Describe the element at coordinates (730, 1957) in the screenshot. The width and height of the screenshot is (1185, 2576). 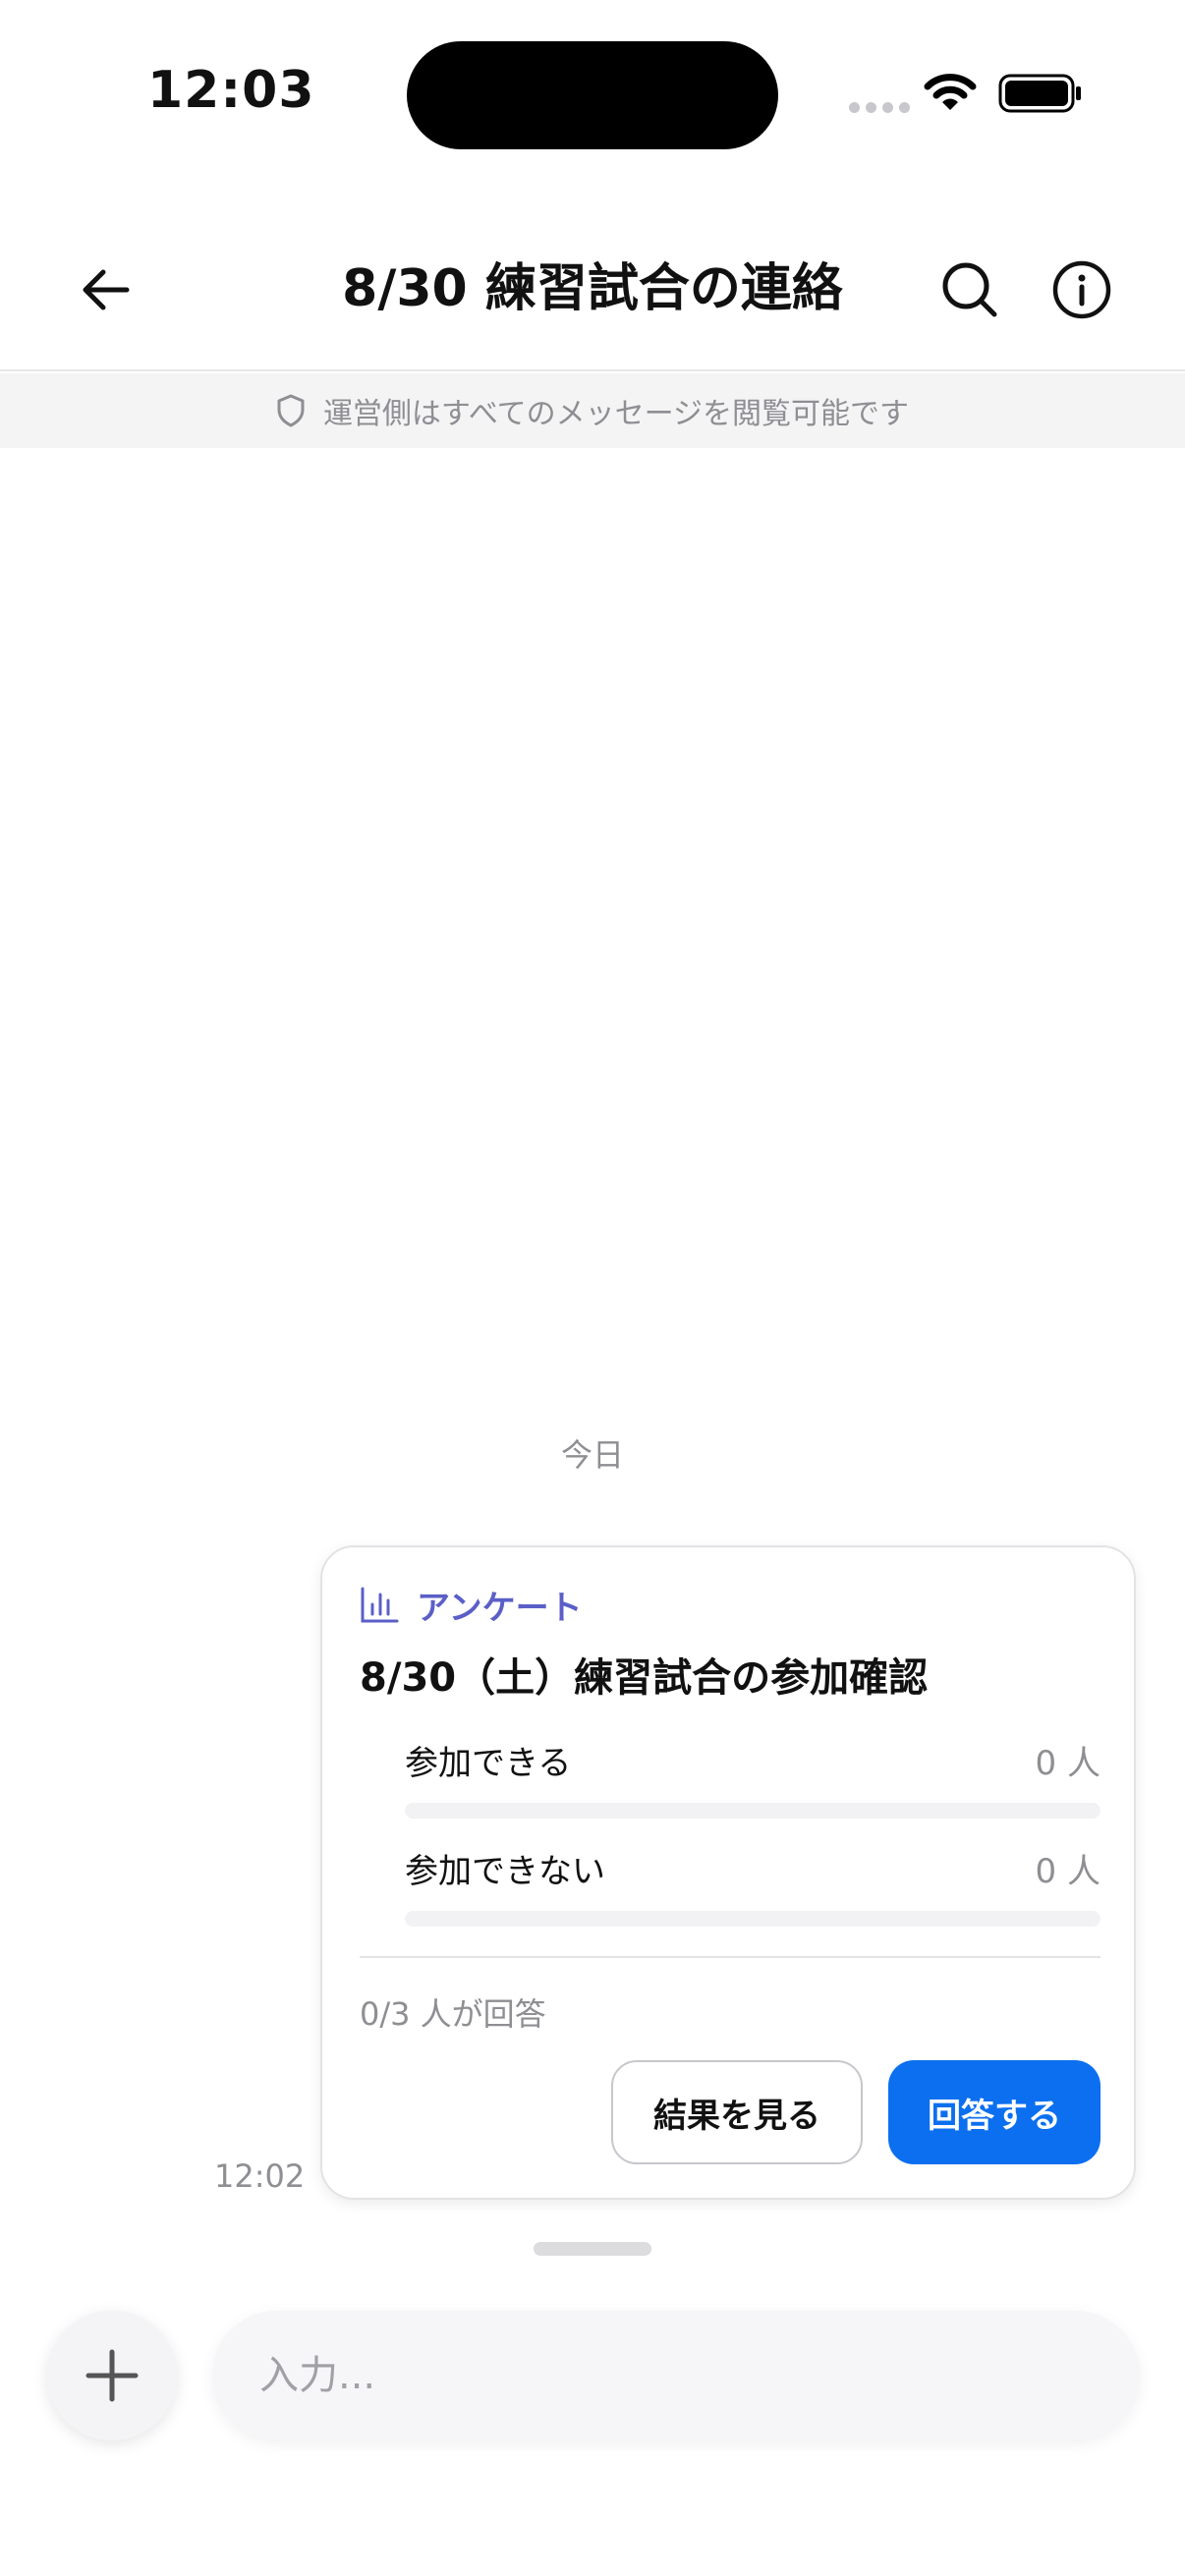
I see `card-divider` at that location.